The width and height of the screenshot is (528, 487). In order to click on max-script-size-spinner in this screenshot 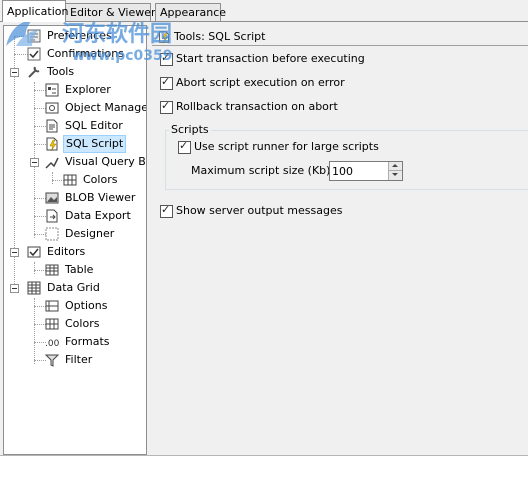, I will do `click(366, 171)`.